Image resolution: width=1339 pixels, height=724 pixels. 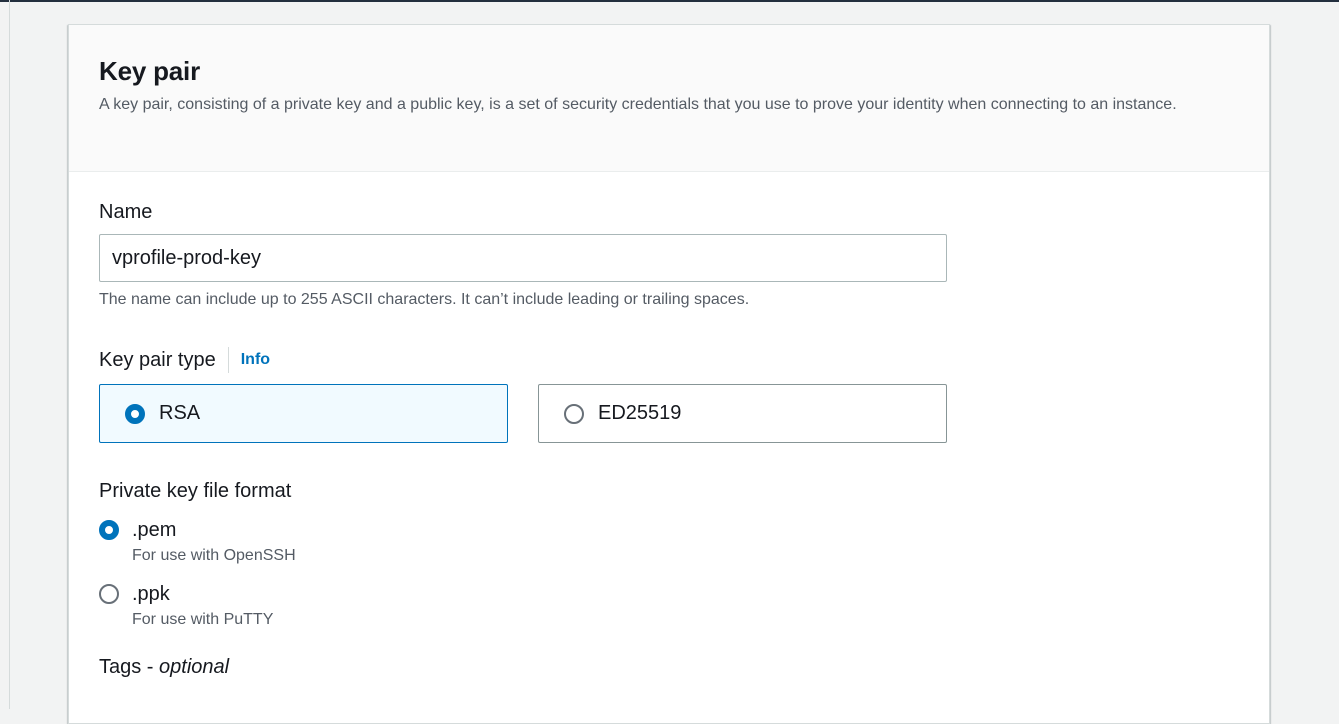 I want to click on format-option-pem: .pem For use with OpenSSH, so click(x=669, y=542).